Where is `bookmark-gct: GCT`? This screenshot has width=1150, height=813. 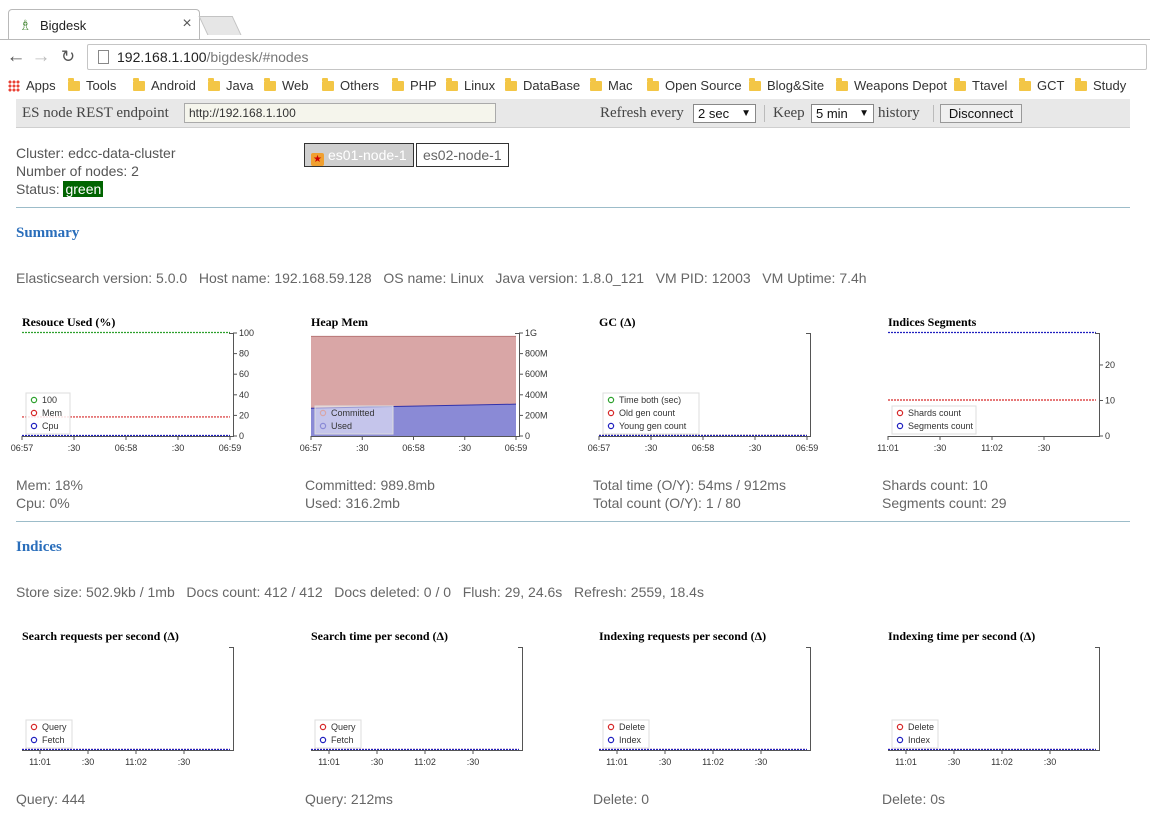
bookmark-gct: GCT is located at coordinates (1041, 86).